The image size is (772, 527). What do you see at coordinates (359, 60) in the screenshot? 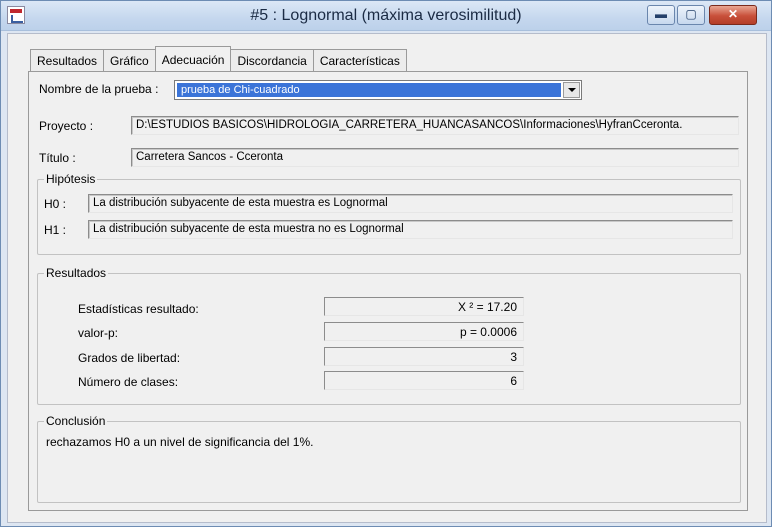
I see `tab-caracteristicas: Características` at bounding box center [359, 60].